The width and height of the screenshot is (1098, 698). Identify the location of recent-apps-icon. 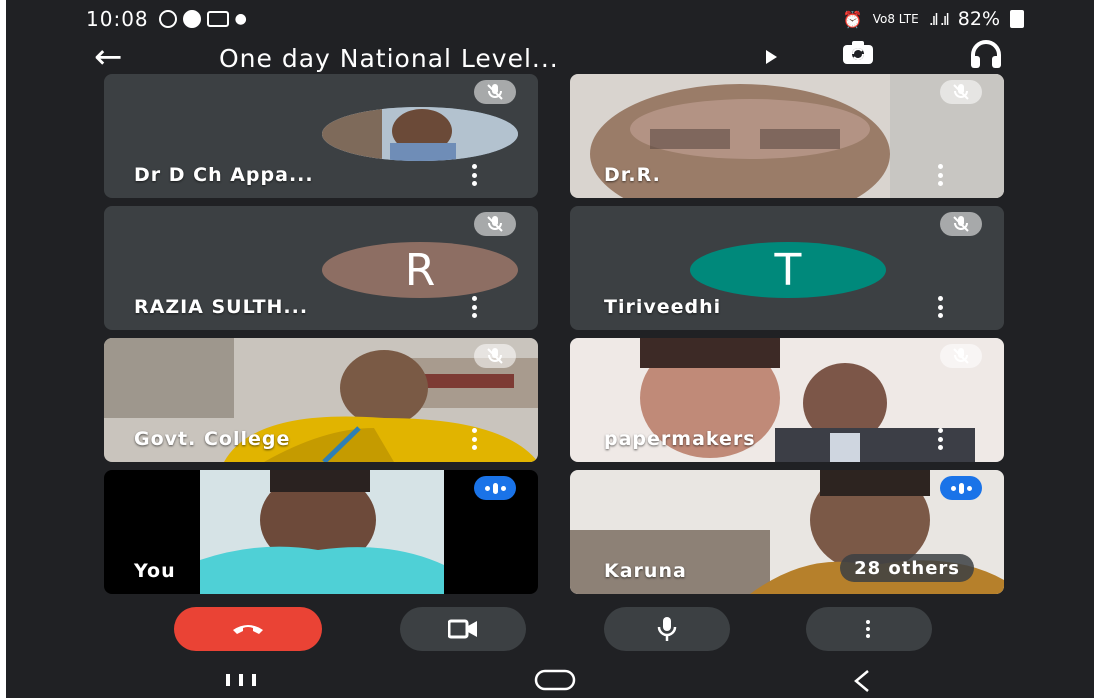
(241, 680).